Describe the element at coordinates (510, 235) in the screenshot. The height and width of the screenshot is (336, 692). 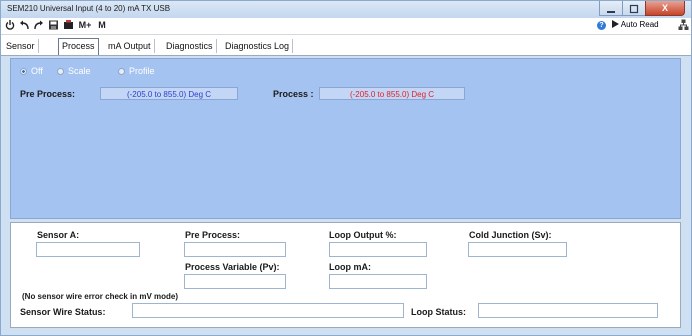
I see `cold-junction-label: Cold Junction (Sv):` at that location.